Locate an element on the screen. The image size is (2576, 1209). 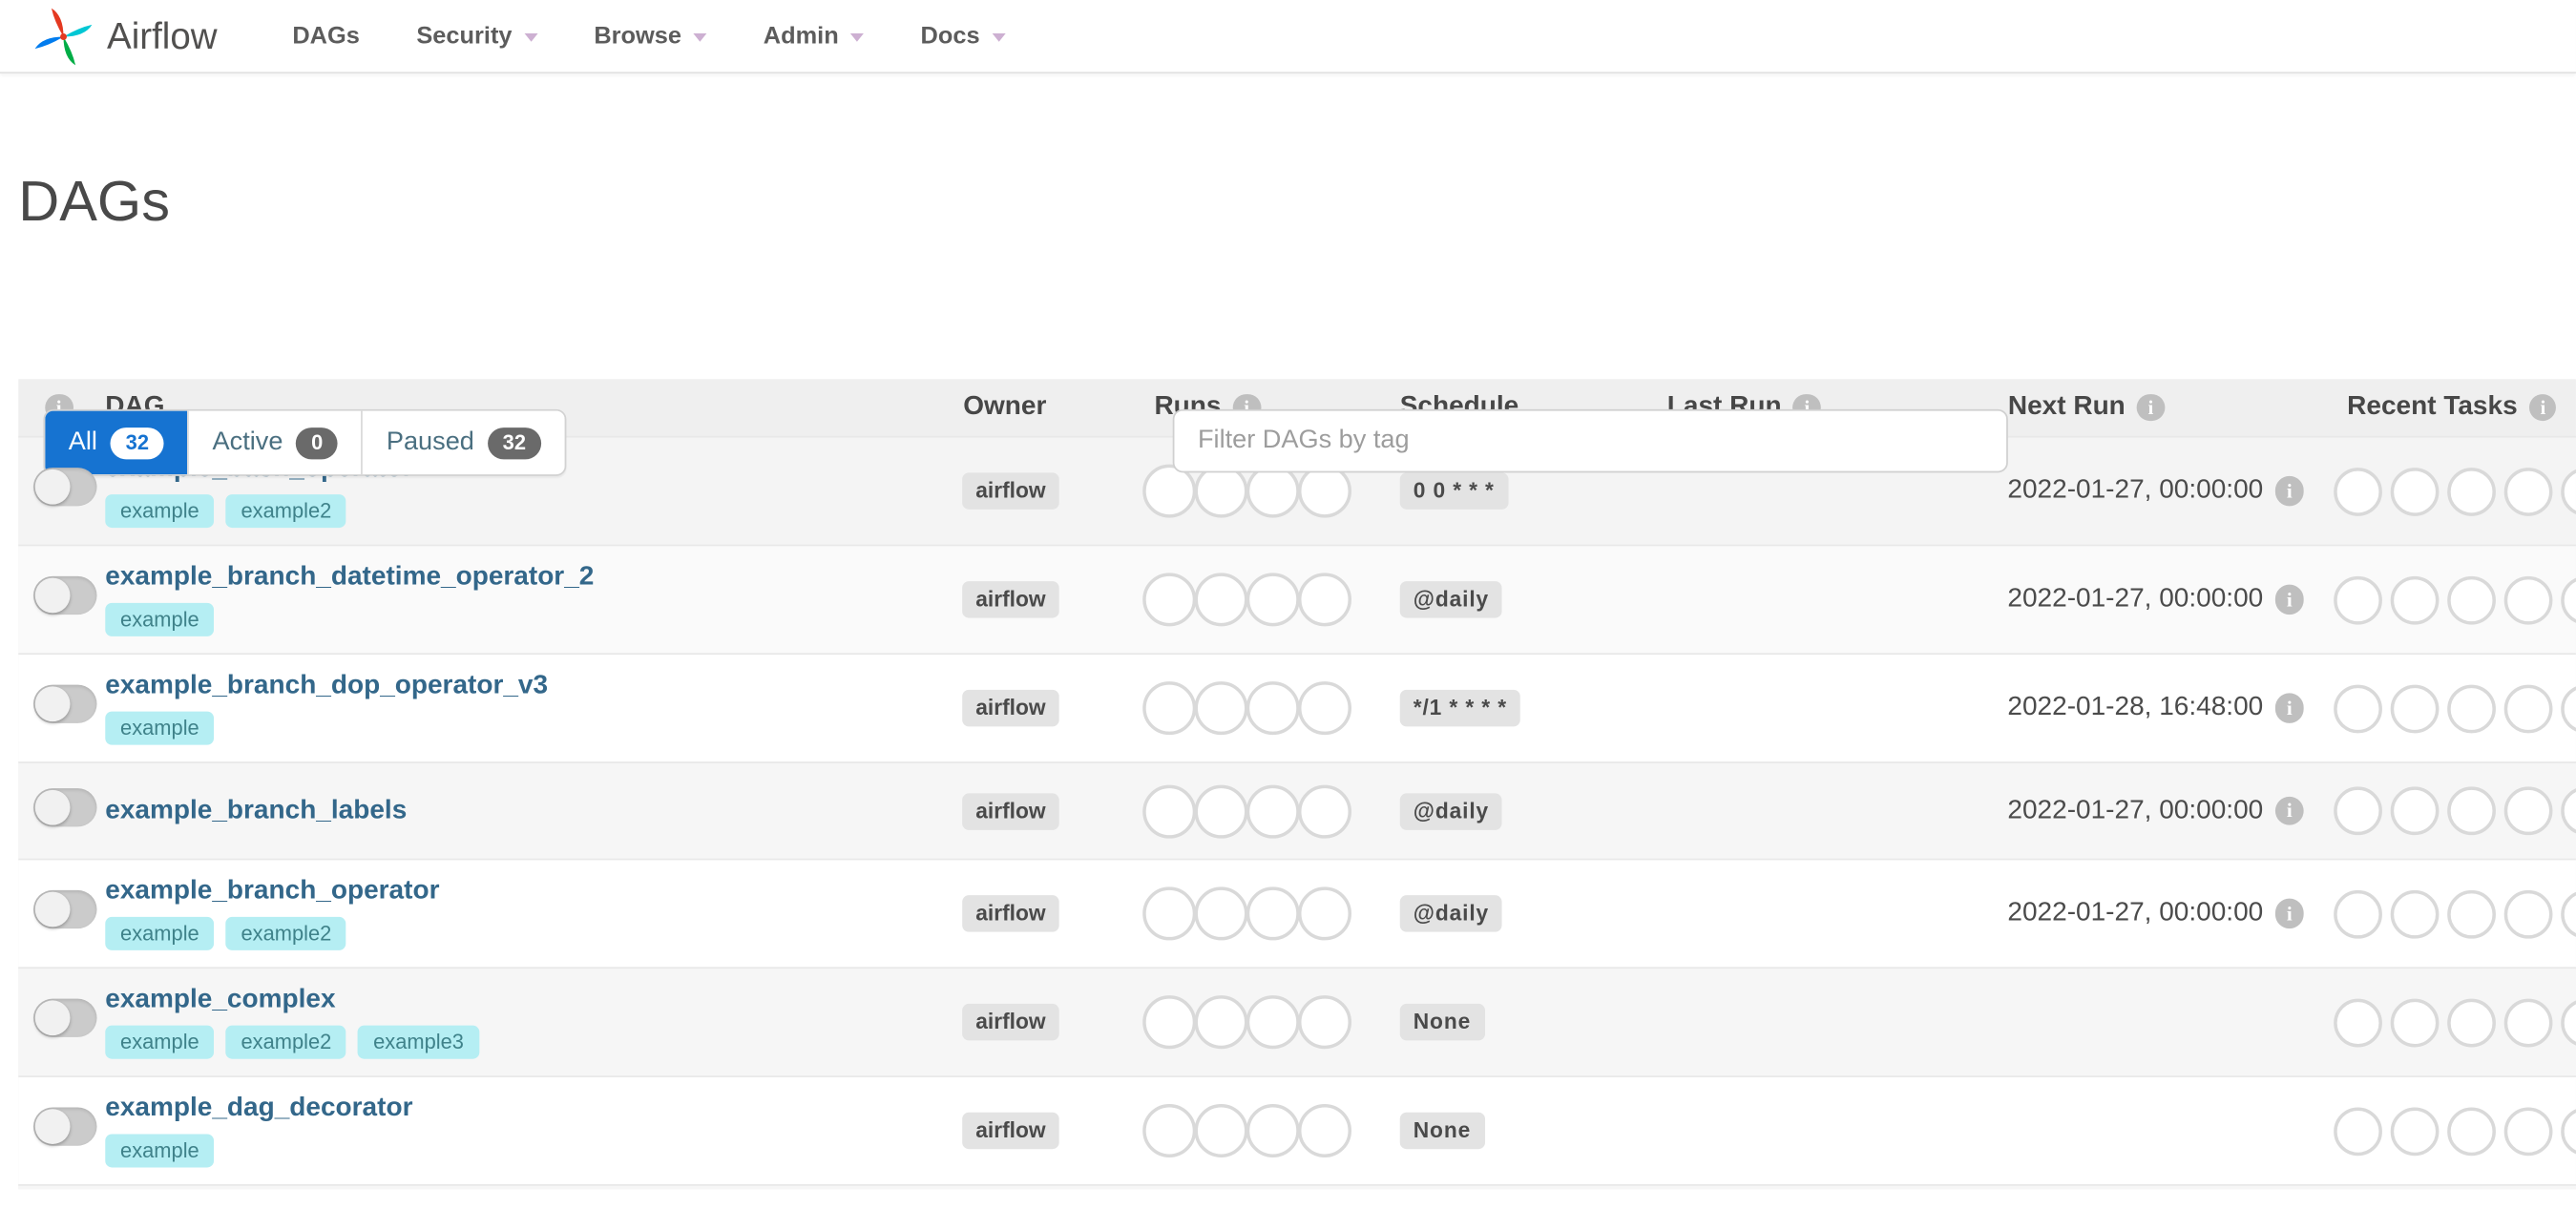
tab-paused: Paused 32 is located at coordinates (463, 442).